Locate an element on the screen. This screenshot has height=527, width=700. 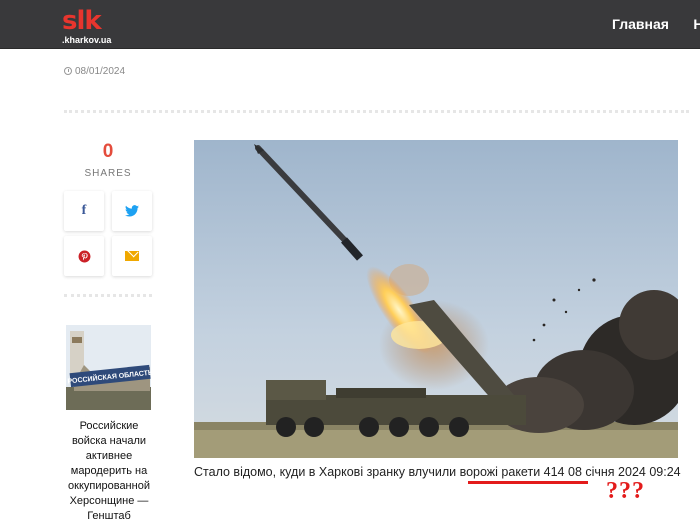
top-bar: slk .kharkov.ua Главная Н is located at coordinates (350, 24).